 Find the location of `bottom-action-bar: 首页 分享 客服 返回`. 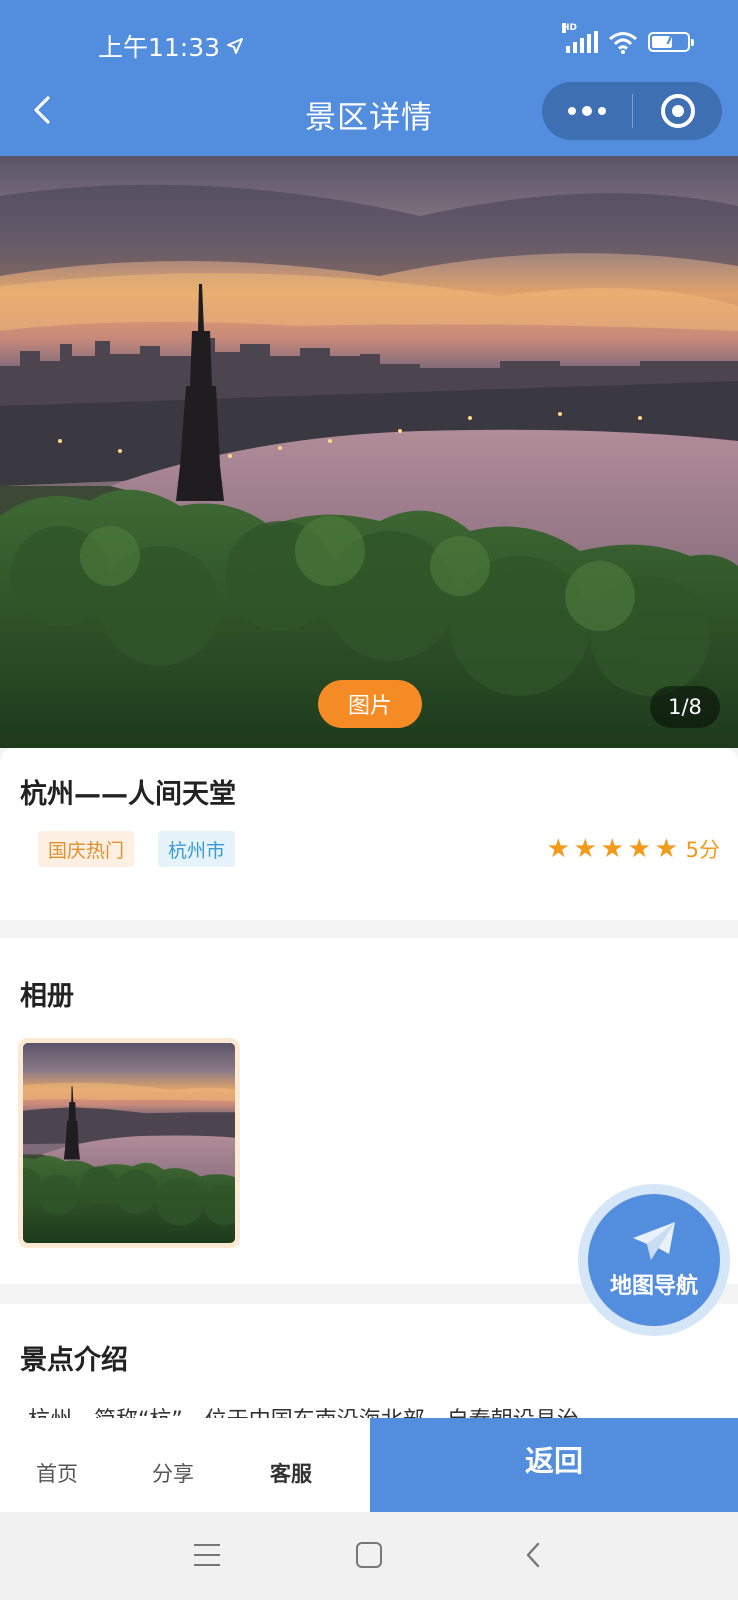

bottom-action-bar: 首页 分享 客服 返回 is located at coordinates (369, 1465).